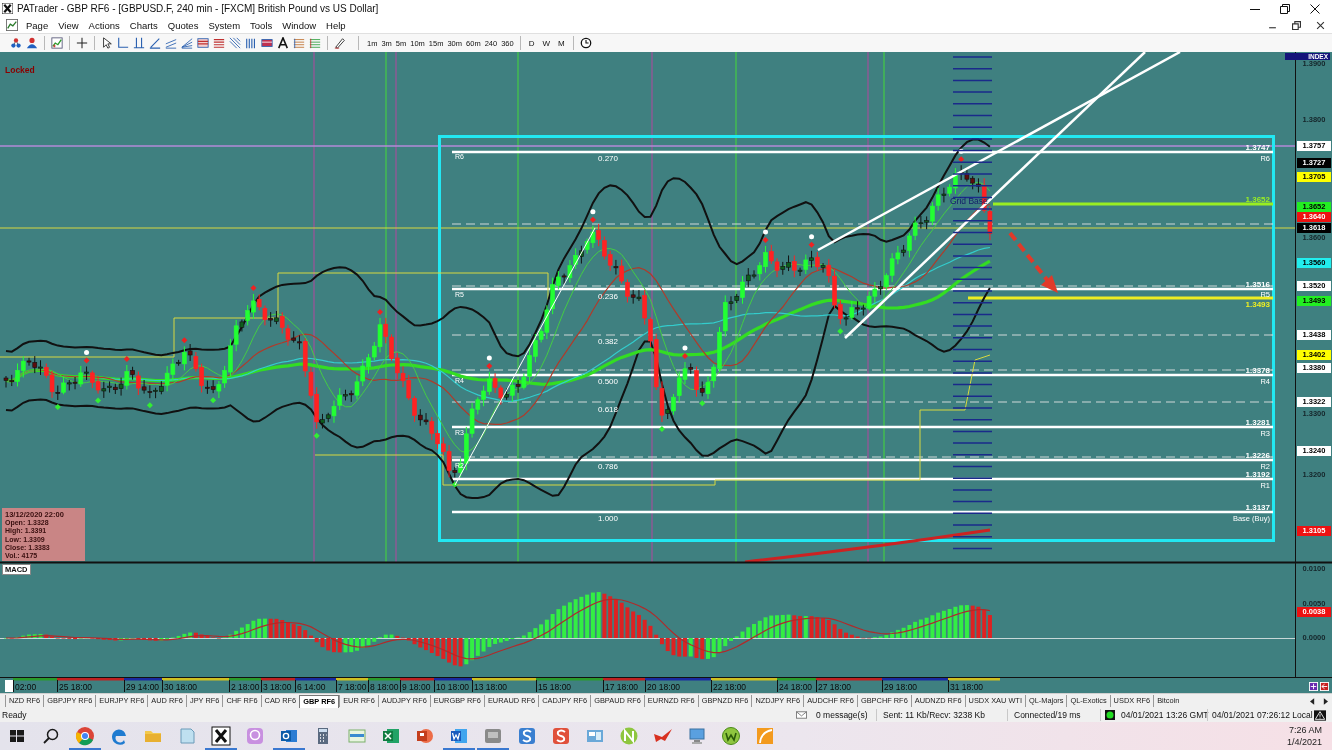 This screenshot has height=750, width=1332. What do you see at coordinates (391, 736) in the screenshot?
I see `spreadsheet-icon` at bounding box center [391, 736].